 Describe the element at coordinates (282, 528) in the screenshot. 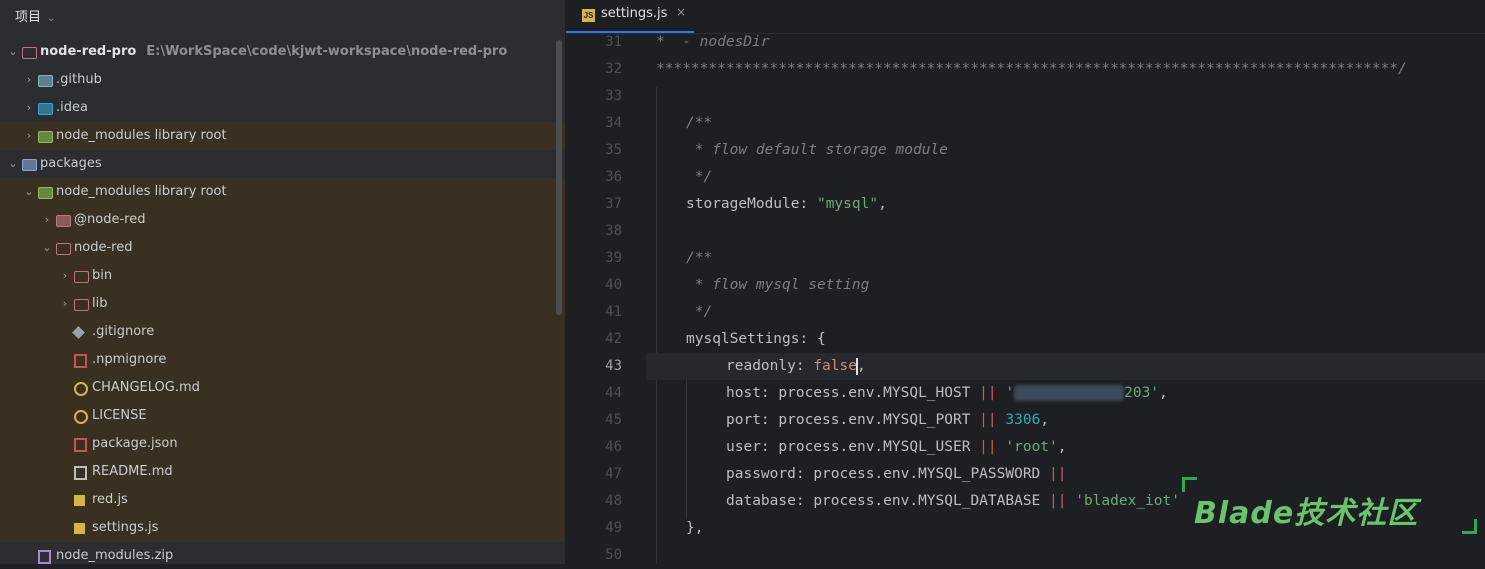

I see `tree-item: settings.js` at that location.